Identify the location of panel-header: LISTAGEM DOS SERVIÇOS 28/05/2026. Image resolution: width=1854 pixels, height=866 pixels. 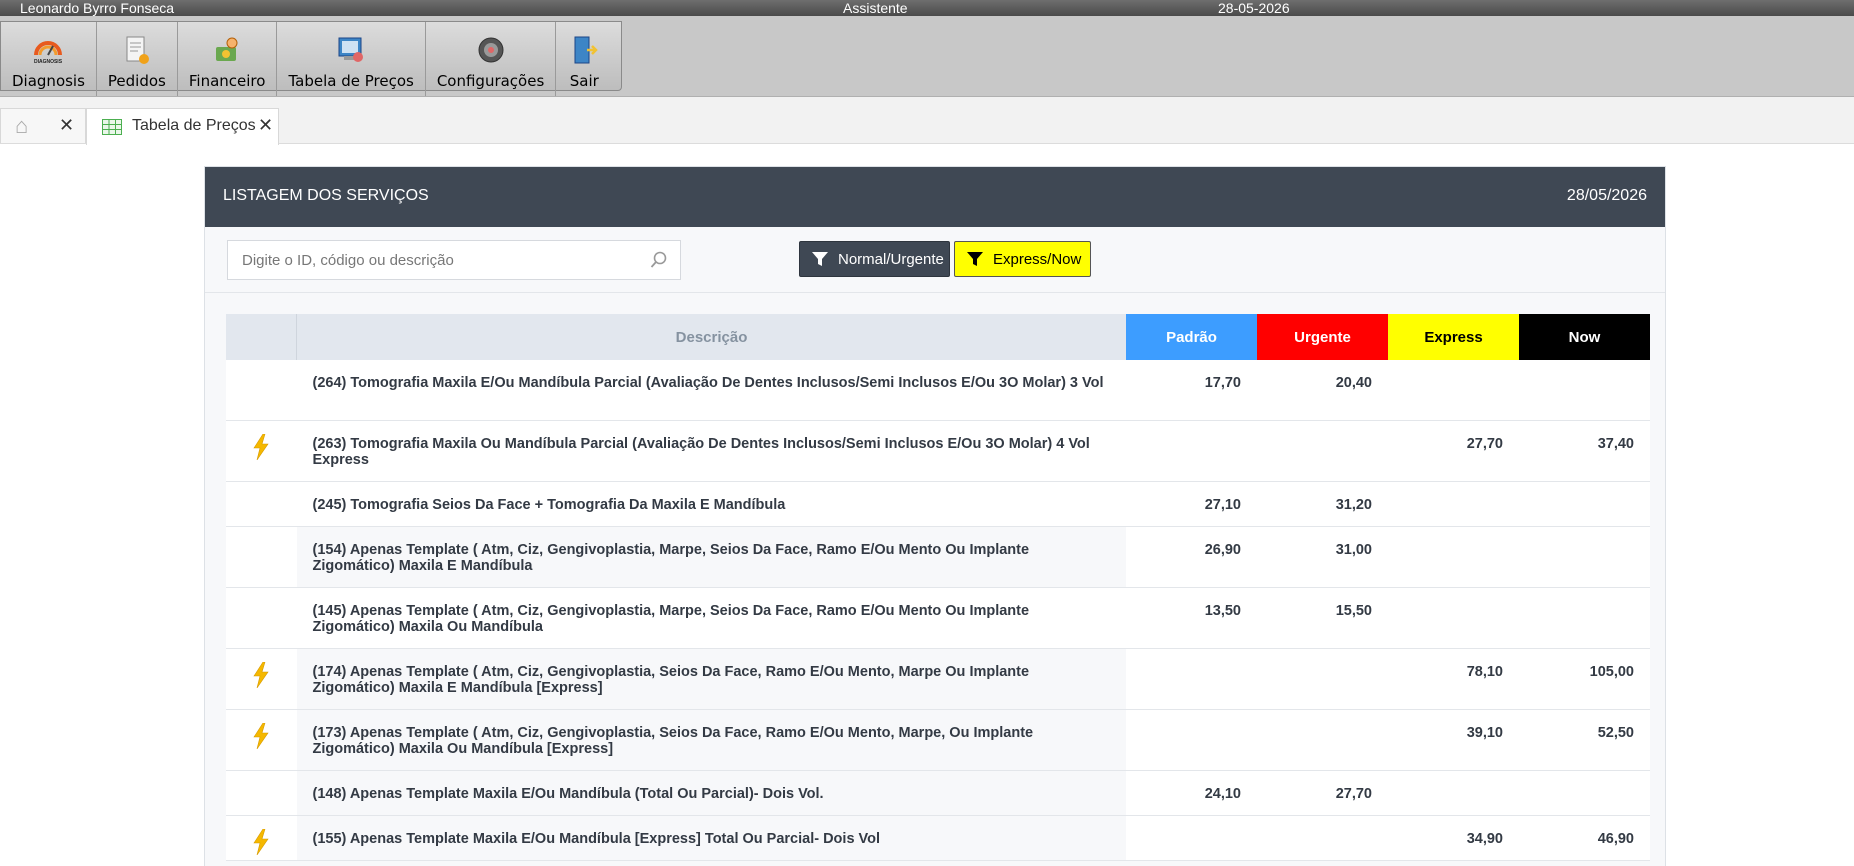
(935, 197).